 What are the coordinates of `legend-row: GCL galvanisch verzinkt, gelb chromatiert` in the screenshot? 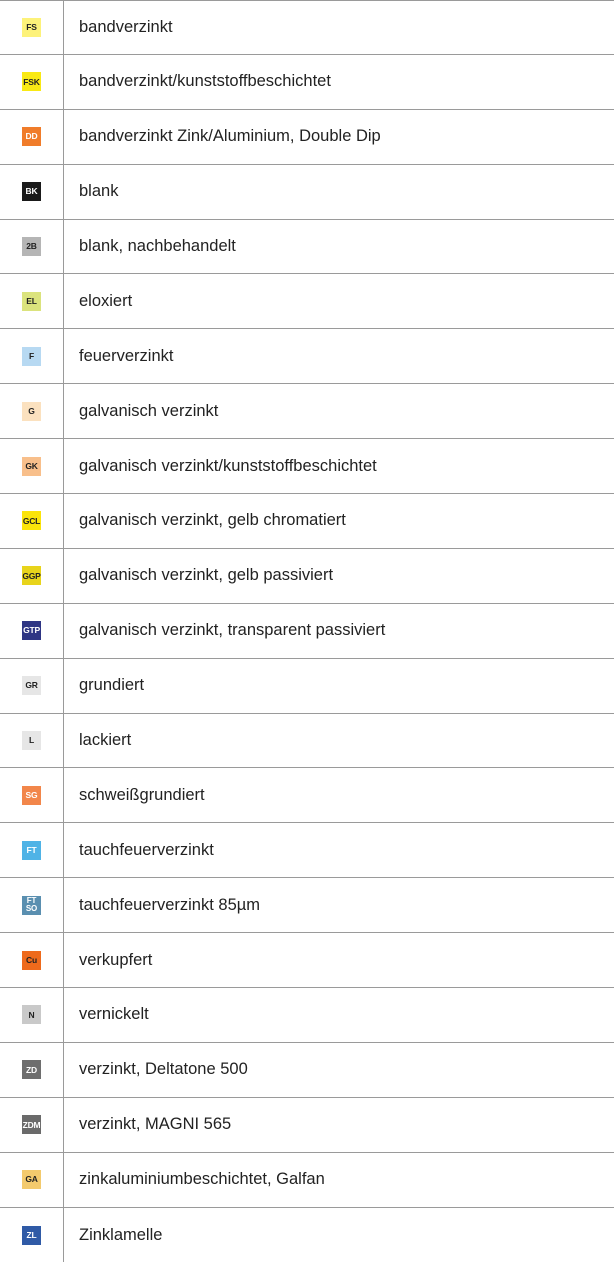 It's located at (307, 521).